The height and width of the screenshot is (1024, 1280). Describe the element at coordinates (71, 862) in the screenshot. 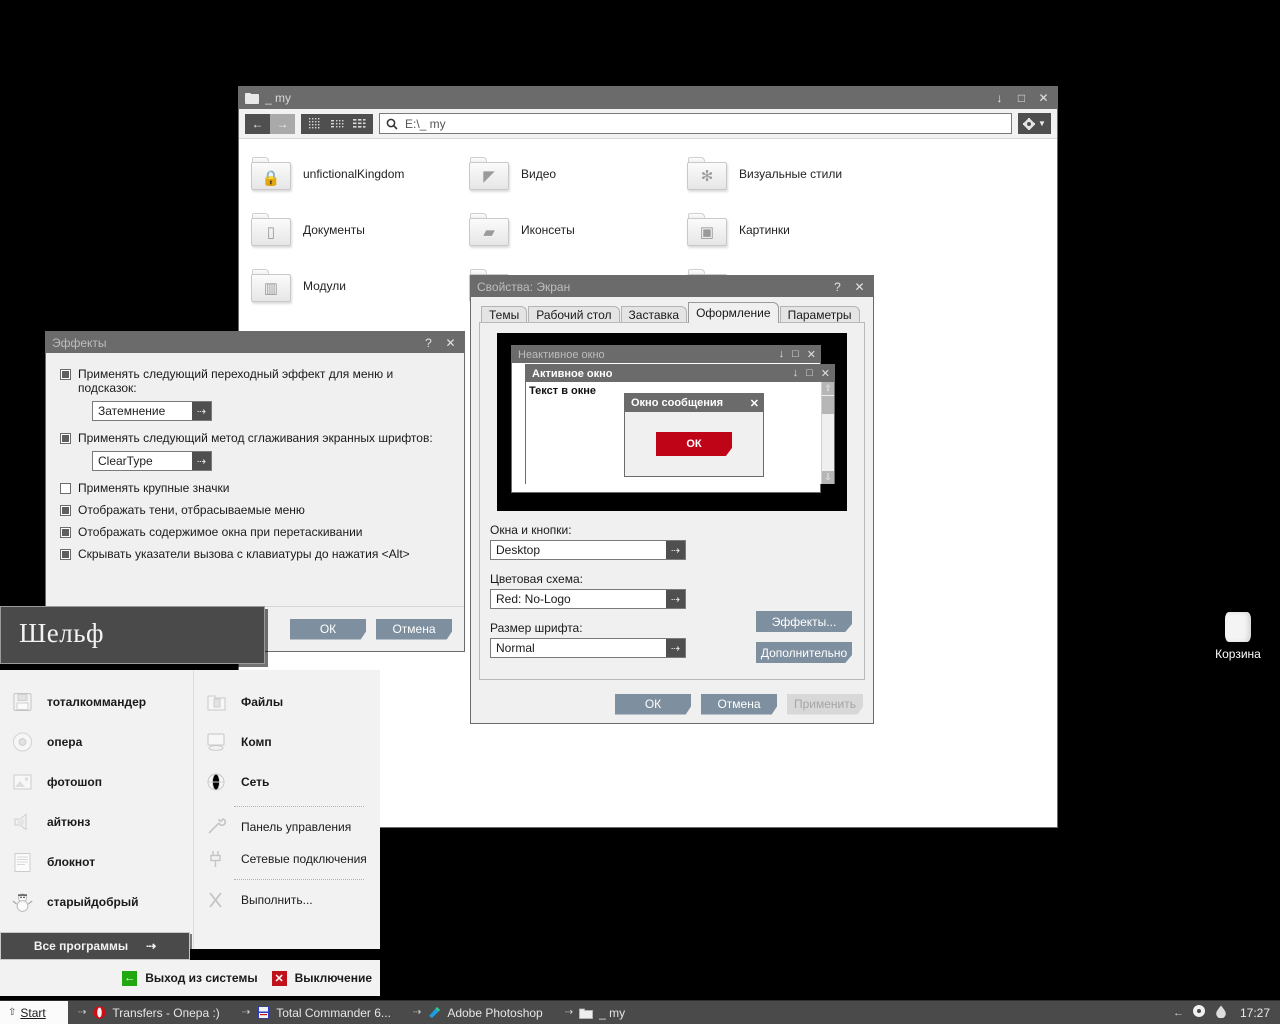

I see `start-menu-item-label: блокнот` at that location.